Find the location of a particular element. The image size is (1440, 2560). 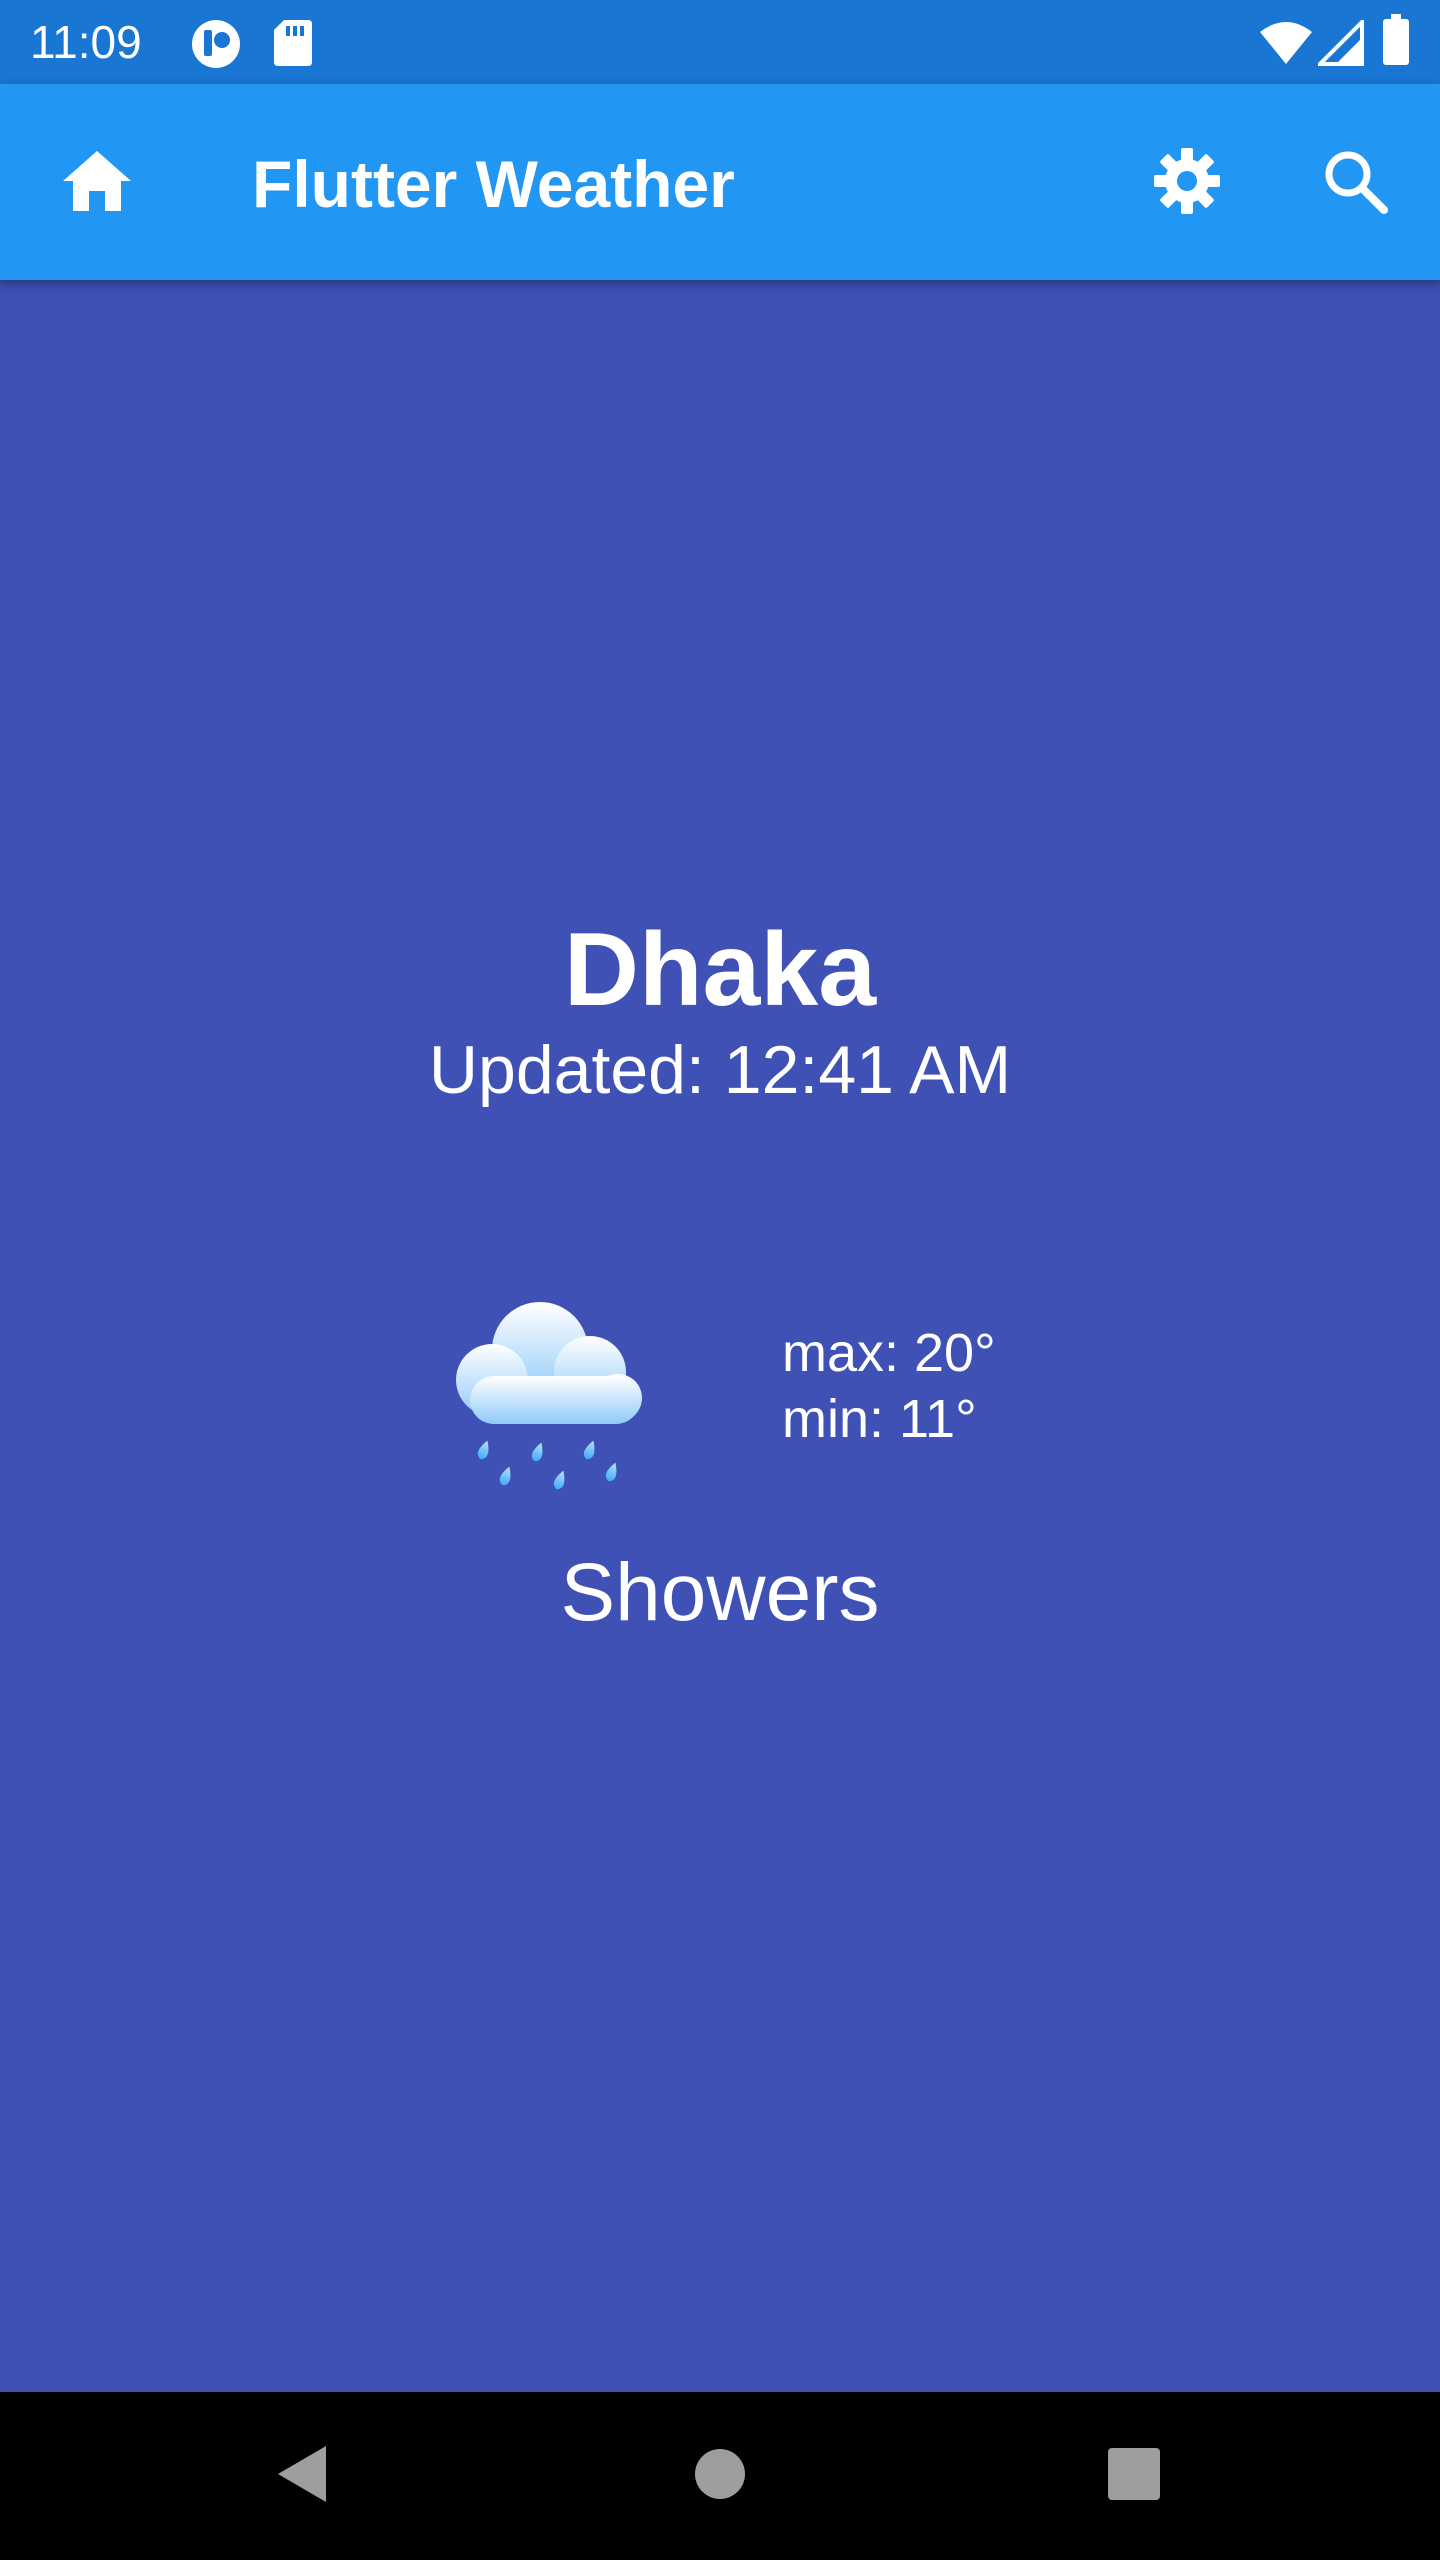

back-icon is located at coordinates (302, 2476).